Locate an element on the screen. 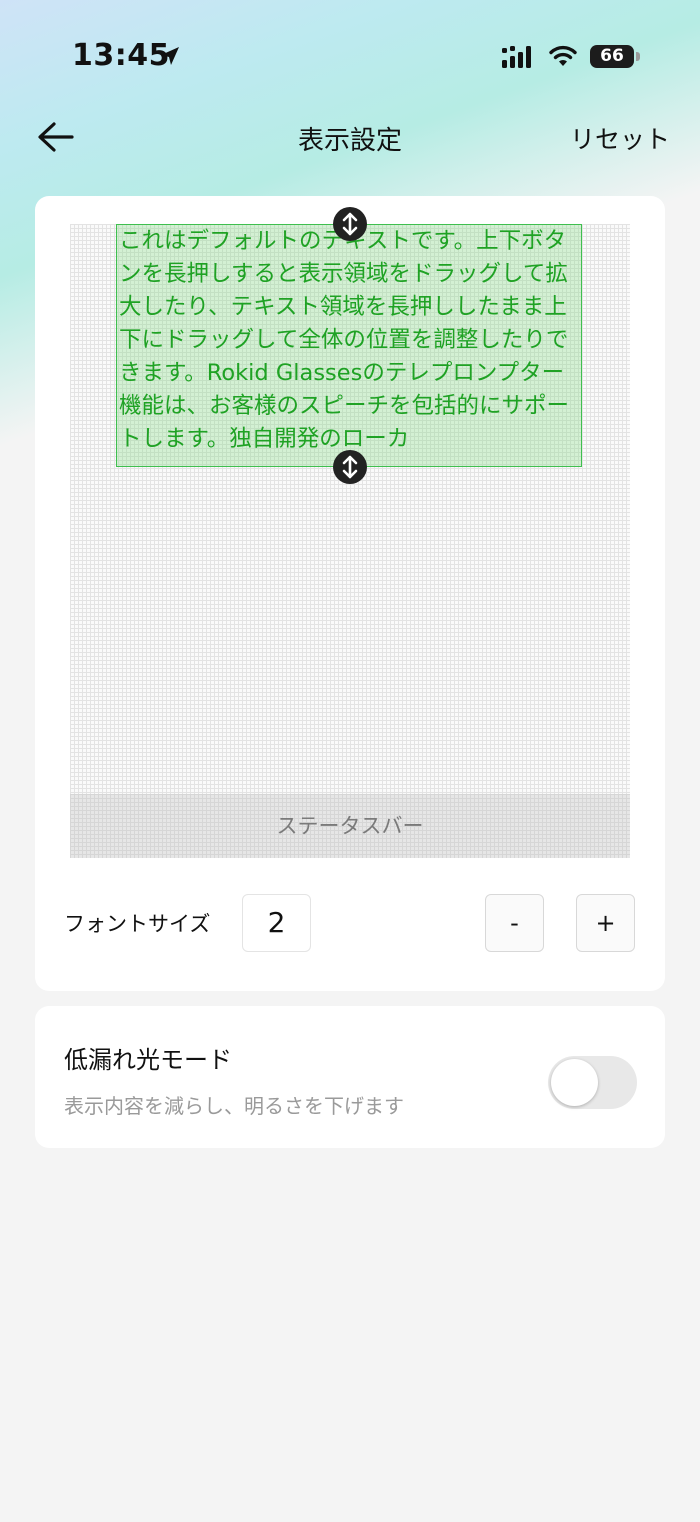  location-arrow-icon is located at coordinates (170, 56).